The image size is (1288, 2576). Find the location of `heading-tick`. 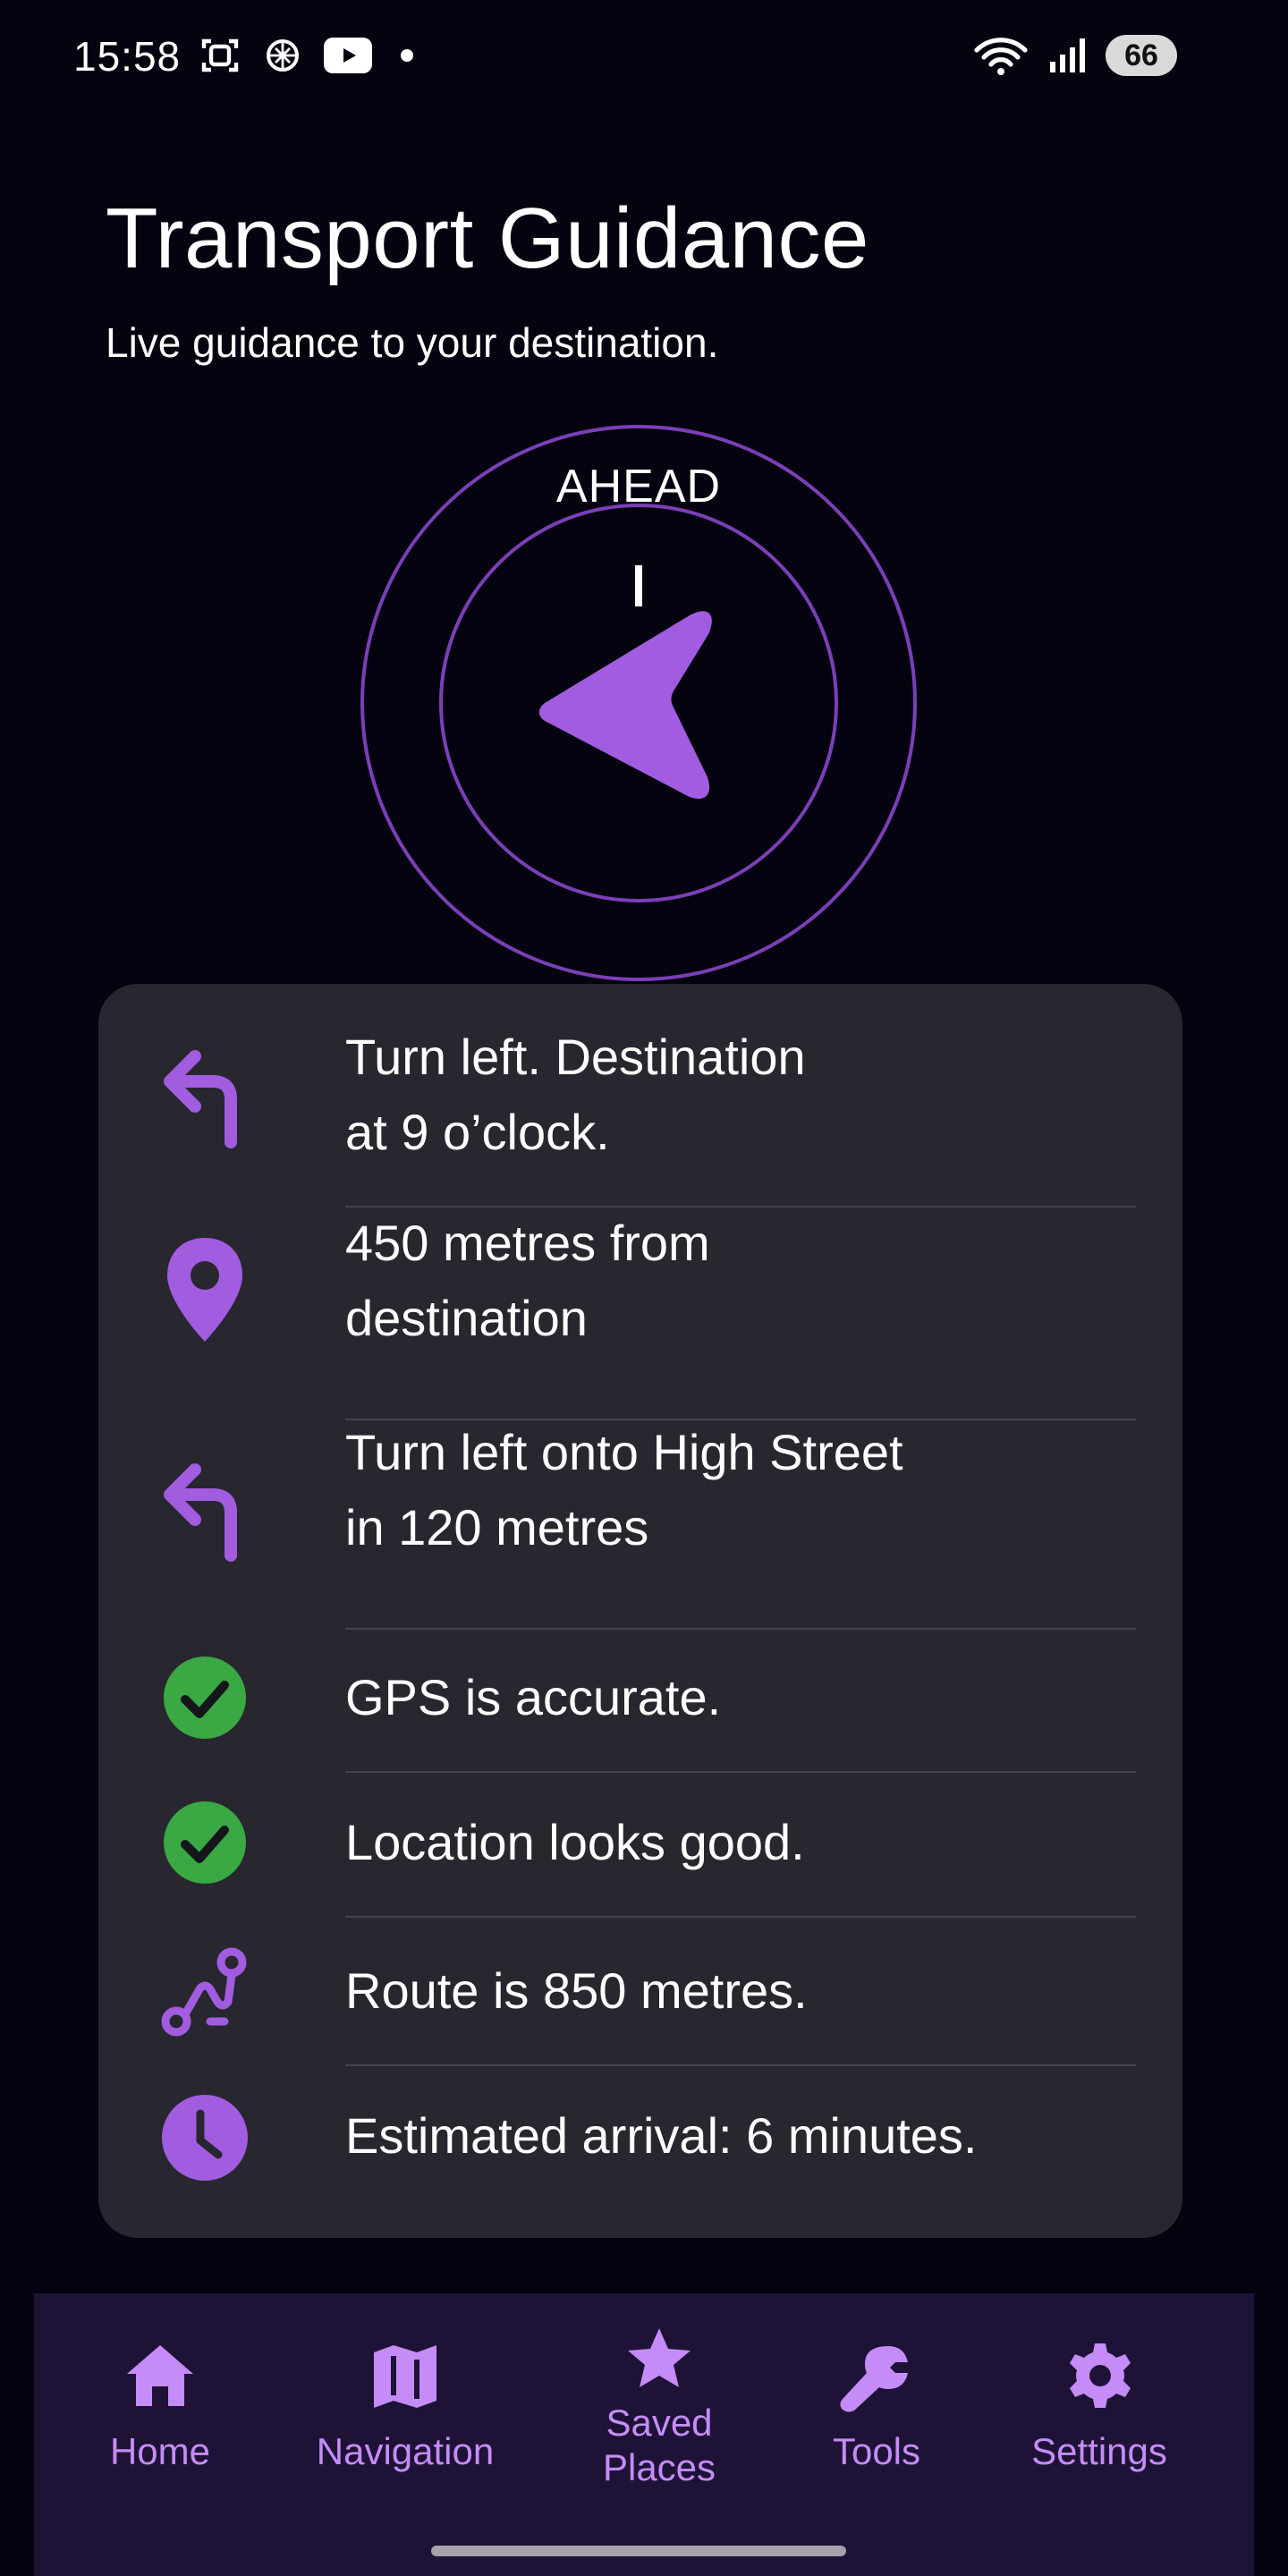

heading-tick is located at coordinates (638, 585).